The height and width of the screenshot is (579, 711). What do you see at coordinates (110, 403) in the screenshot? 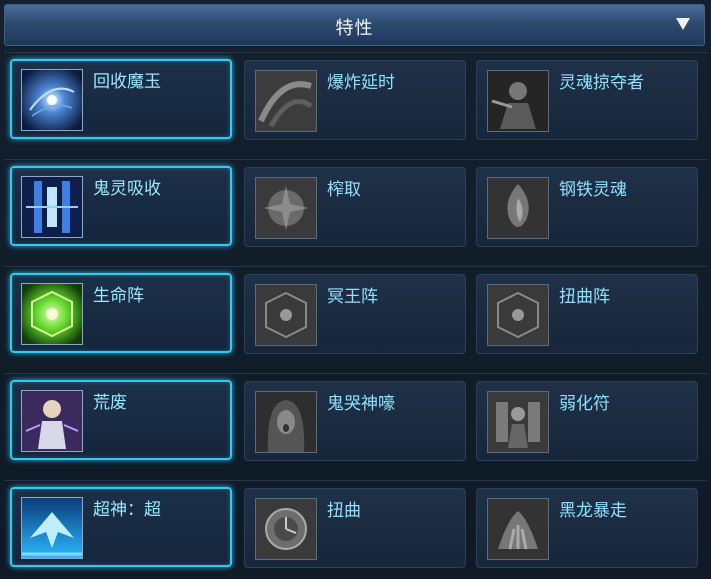
I see `trait-label: 荒废` at bounding box center [110, 403].